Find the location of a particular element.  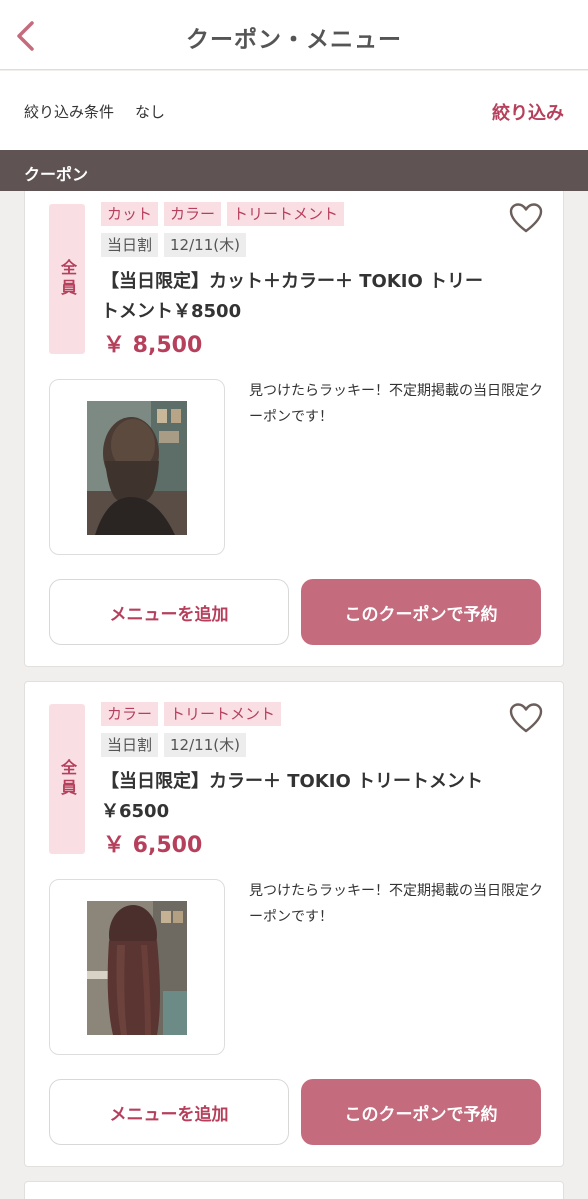

category-tags: カラー トリートメント is located at coordinates (191, 714).